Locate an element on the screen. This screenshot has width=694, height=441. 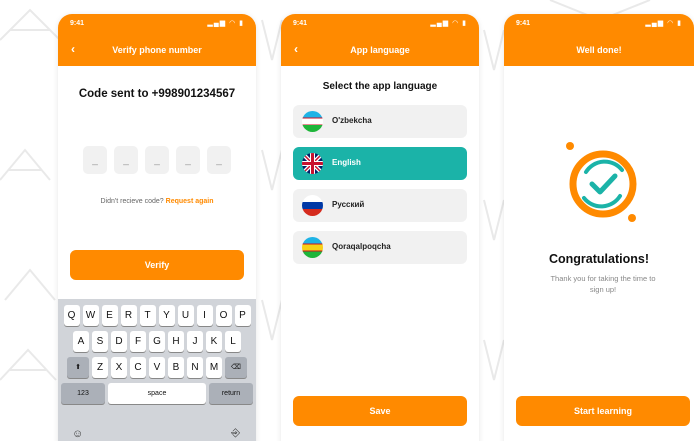
otp-input-group: _ _ _ _ _ is located at coordinates (157, 160).